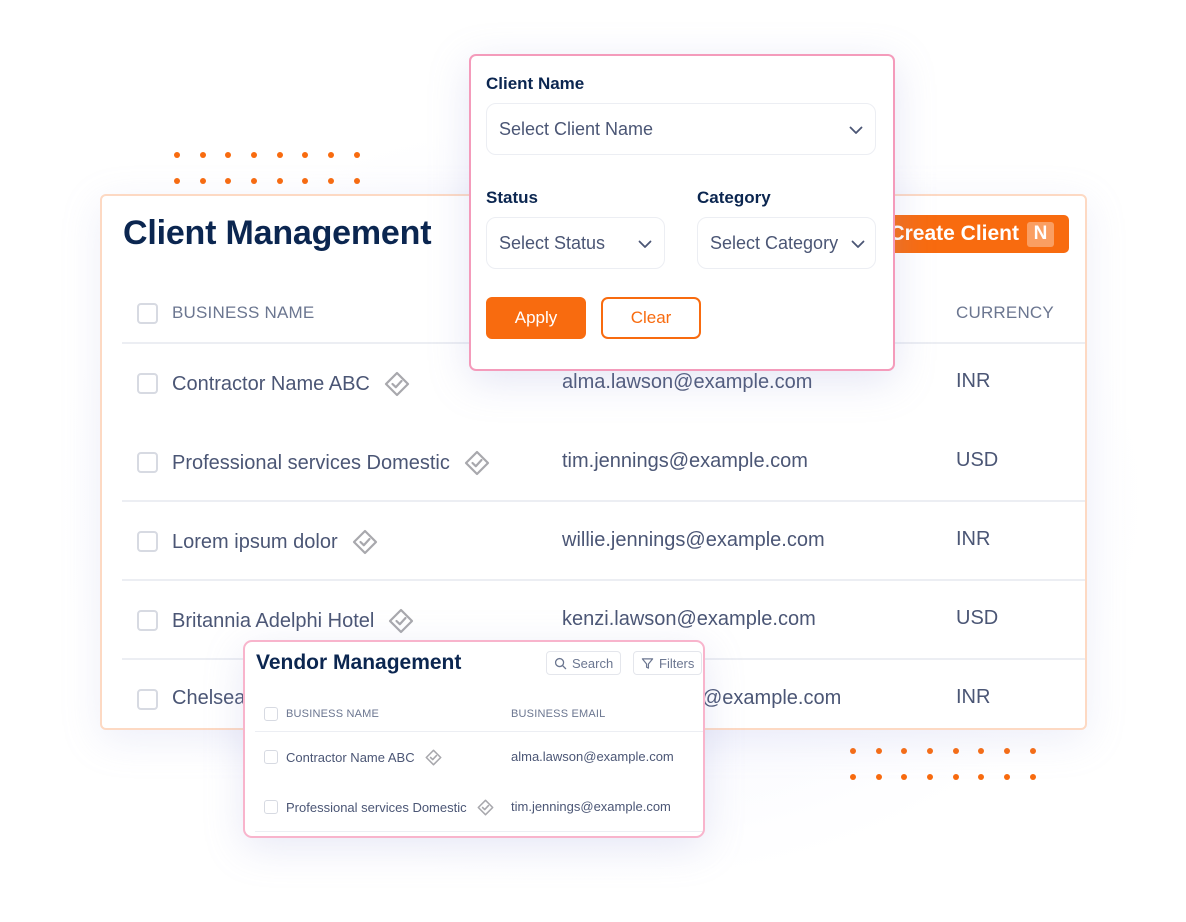 This screenshot has height=922, width=1186. I want to click on business-name-cell: Lorem ipsum dolor, so click(275, 542).